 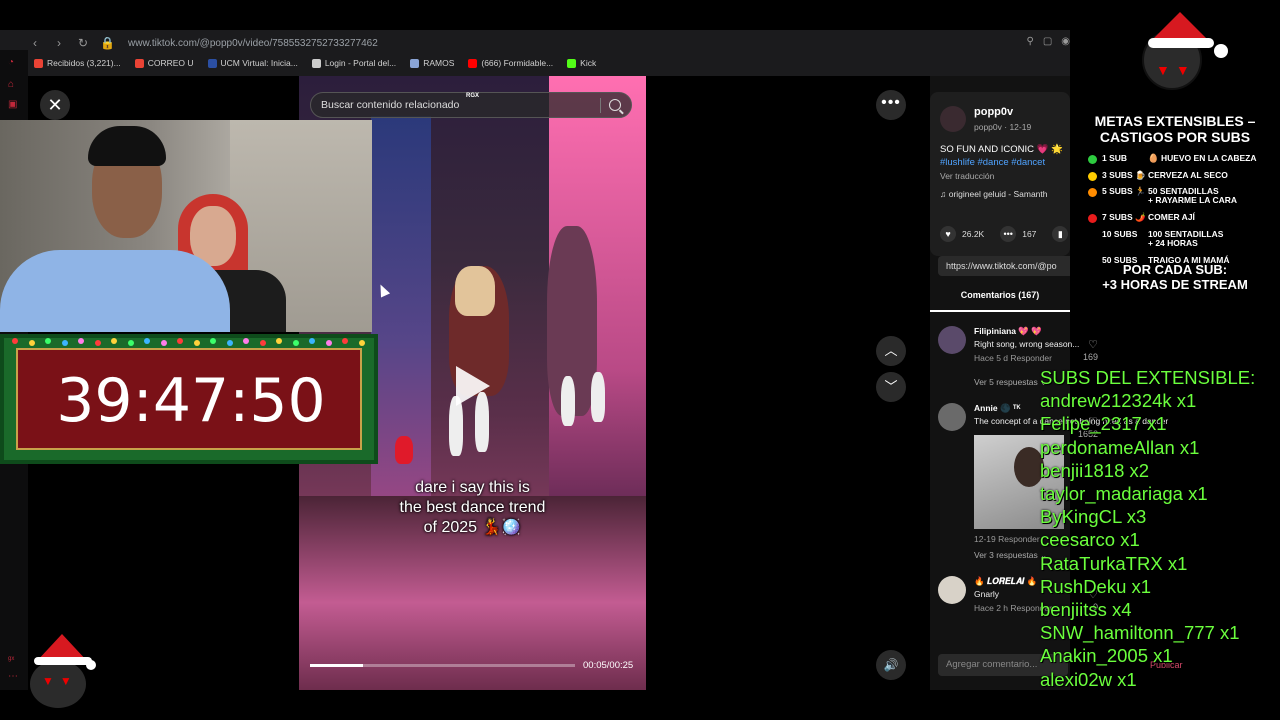 What do you see at coordinates (1093, 344) in the screenshot?
I see `heart-icon: ♡` at bounding box center [1093, 344].